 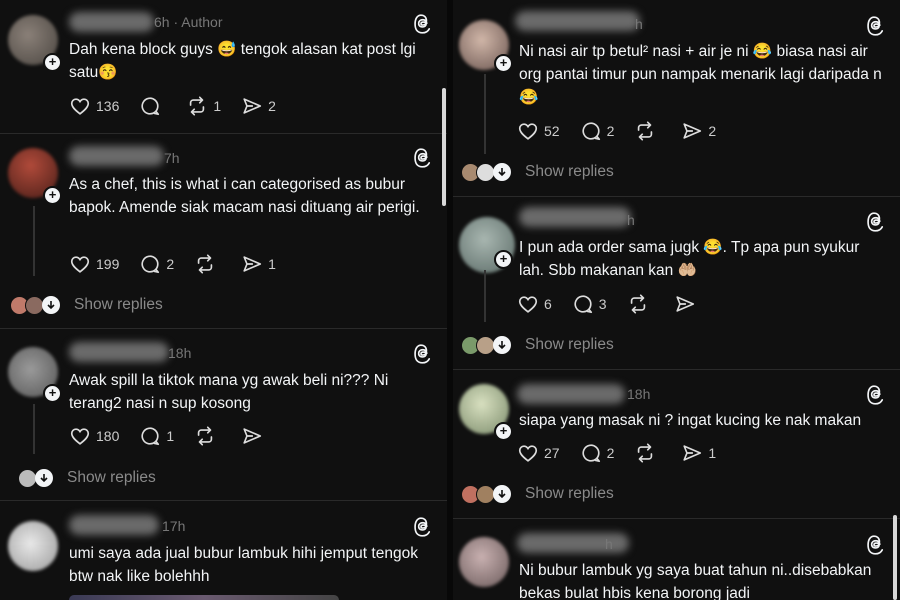 I want to click on like-count: 27, so click(x=552, y=453).